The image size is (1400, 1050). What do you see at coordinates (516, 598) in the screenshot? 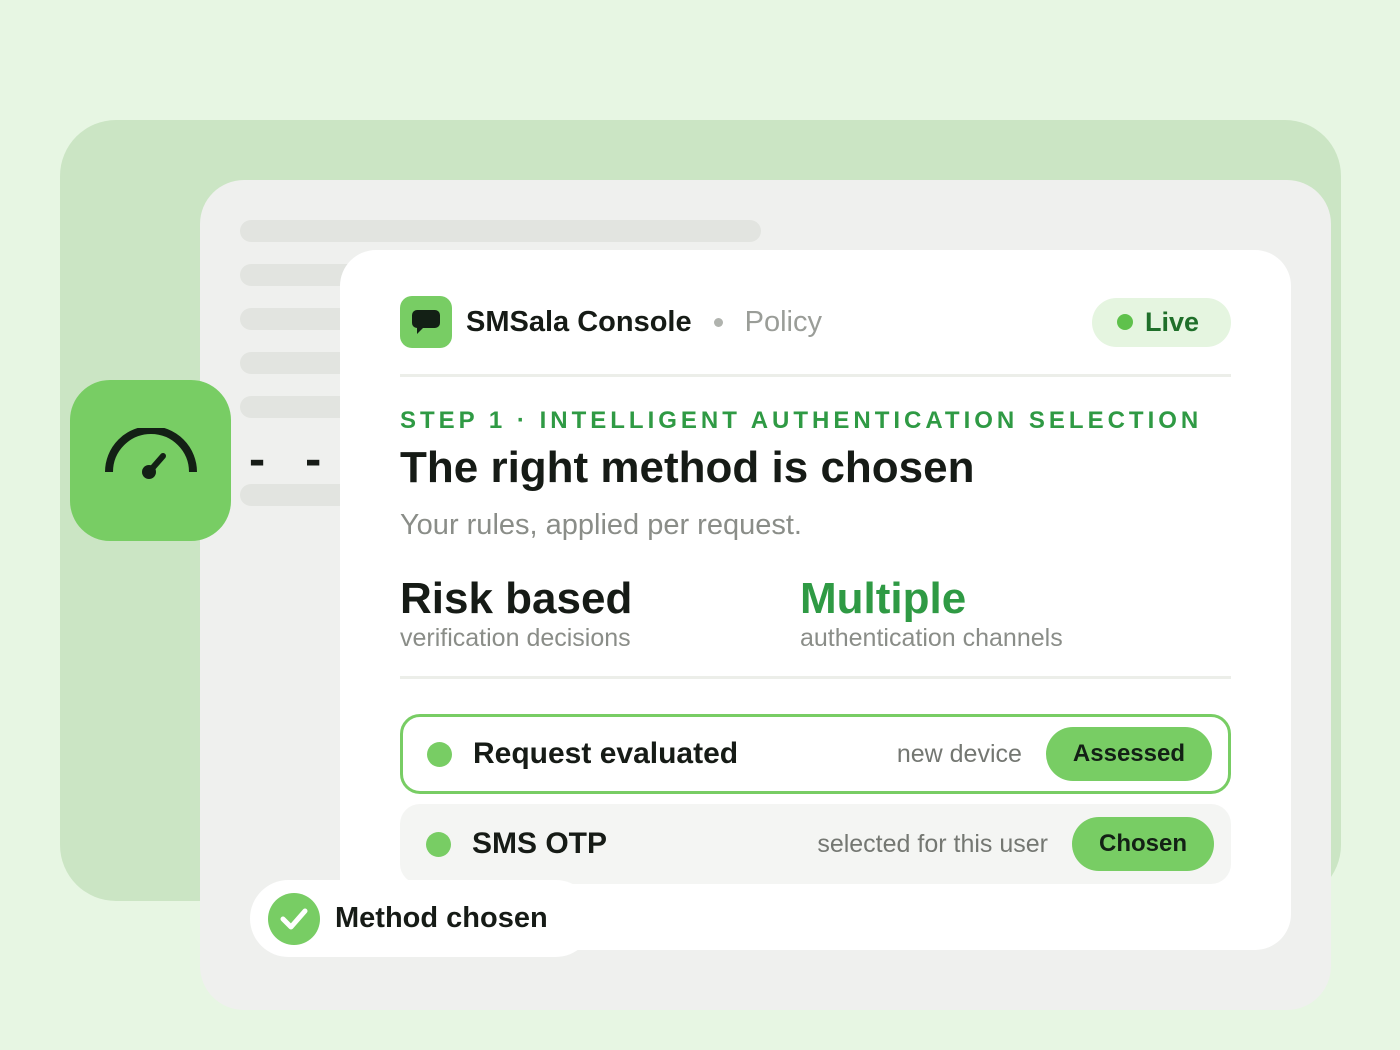
I see `stat-value: Risk based` at bounding box center [516, 598].